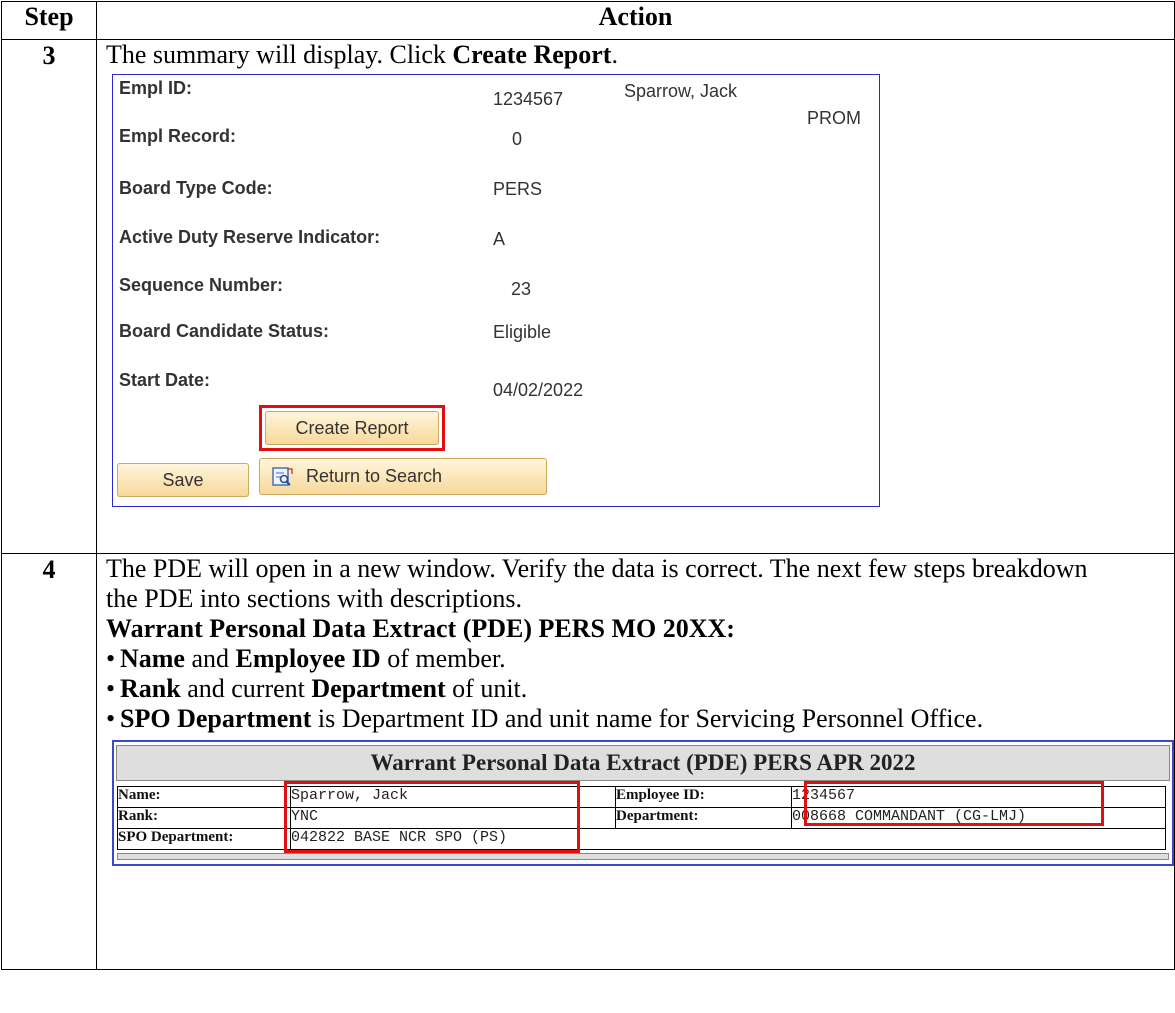  Describe the element at coordinates (250, 237) in the screenshot. I see `adri-label: Active Duty Reserve Indicator:` at that location.